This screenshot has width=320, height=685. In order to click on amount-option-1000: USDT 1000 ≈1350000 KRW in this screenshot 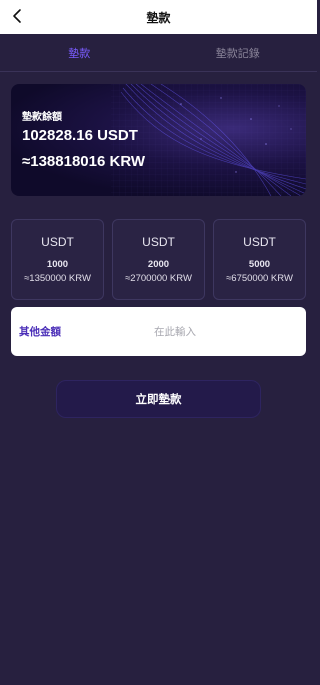, I will do `click(57, 259)`.